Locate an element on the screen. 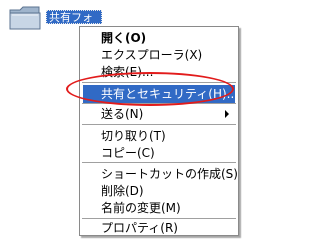 This screenshot has width=320, height=245. menu-item-send-to-label: 送る(N) is located at coordinates (122, 114).